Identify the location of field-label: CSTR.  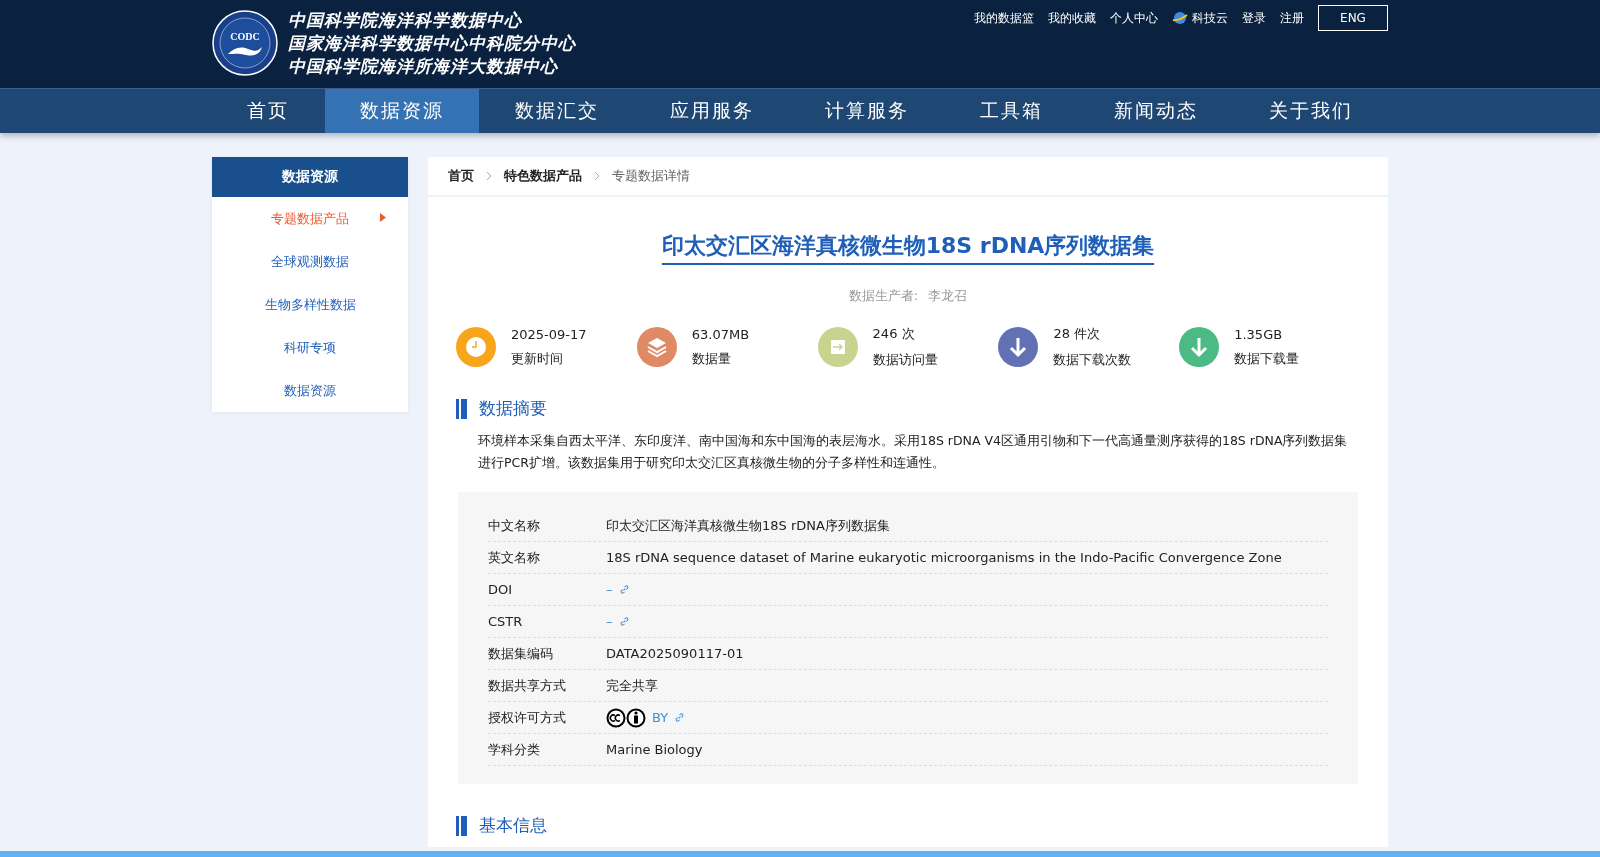
(506, 621).